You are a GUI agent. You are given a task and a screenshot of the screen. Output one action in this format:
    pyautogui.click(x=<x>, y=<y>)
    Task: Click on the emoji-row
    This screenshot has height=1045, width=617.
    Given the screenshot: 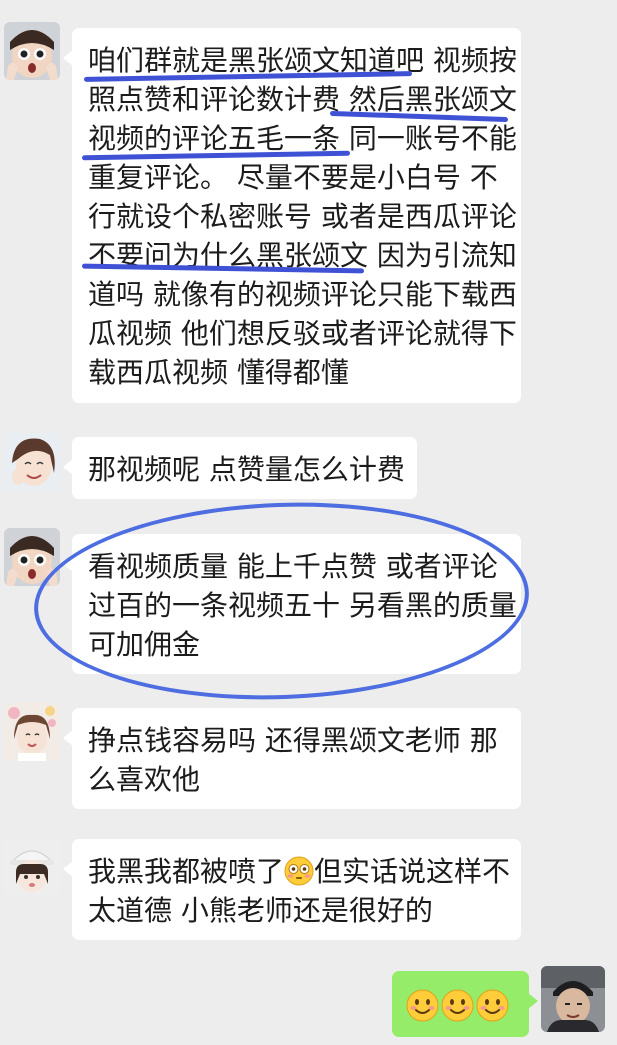 What is the action you would take?
    pyautogui.click(x=460, y=1005)
    